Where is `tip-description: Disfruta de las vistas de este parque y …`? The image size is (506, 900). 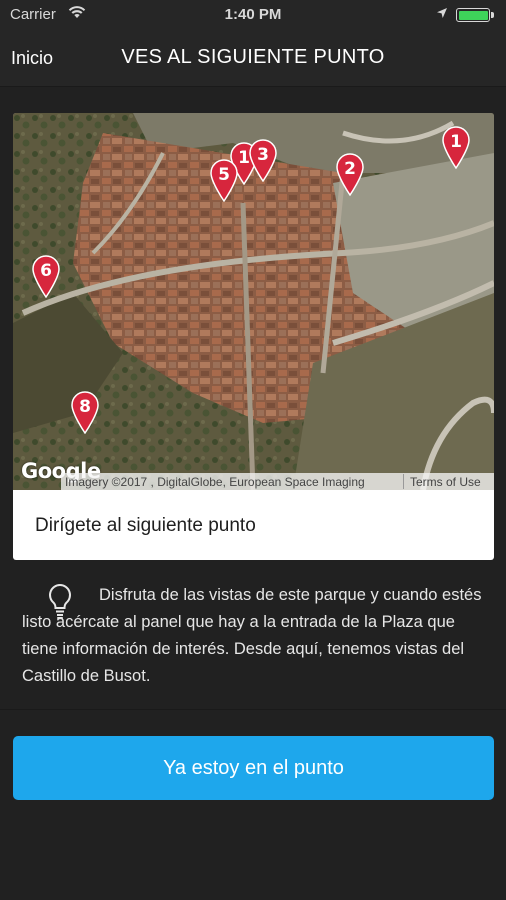
tip-description: Disfruta de las vistas de este parque y … is located at coordinates (252, 635).